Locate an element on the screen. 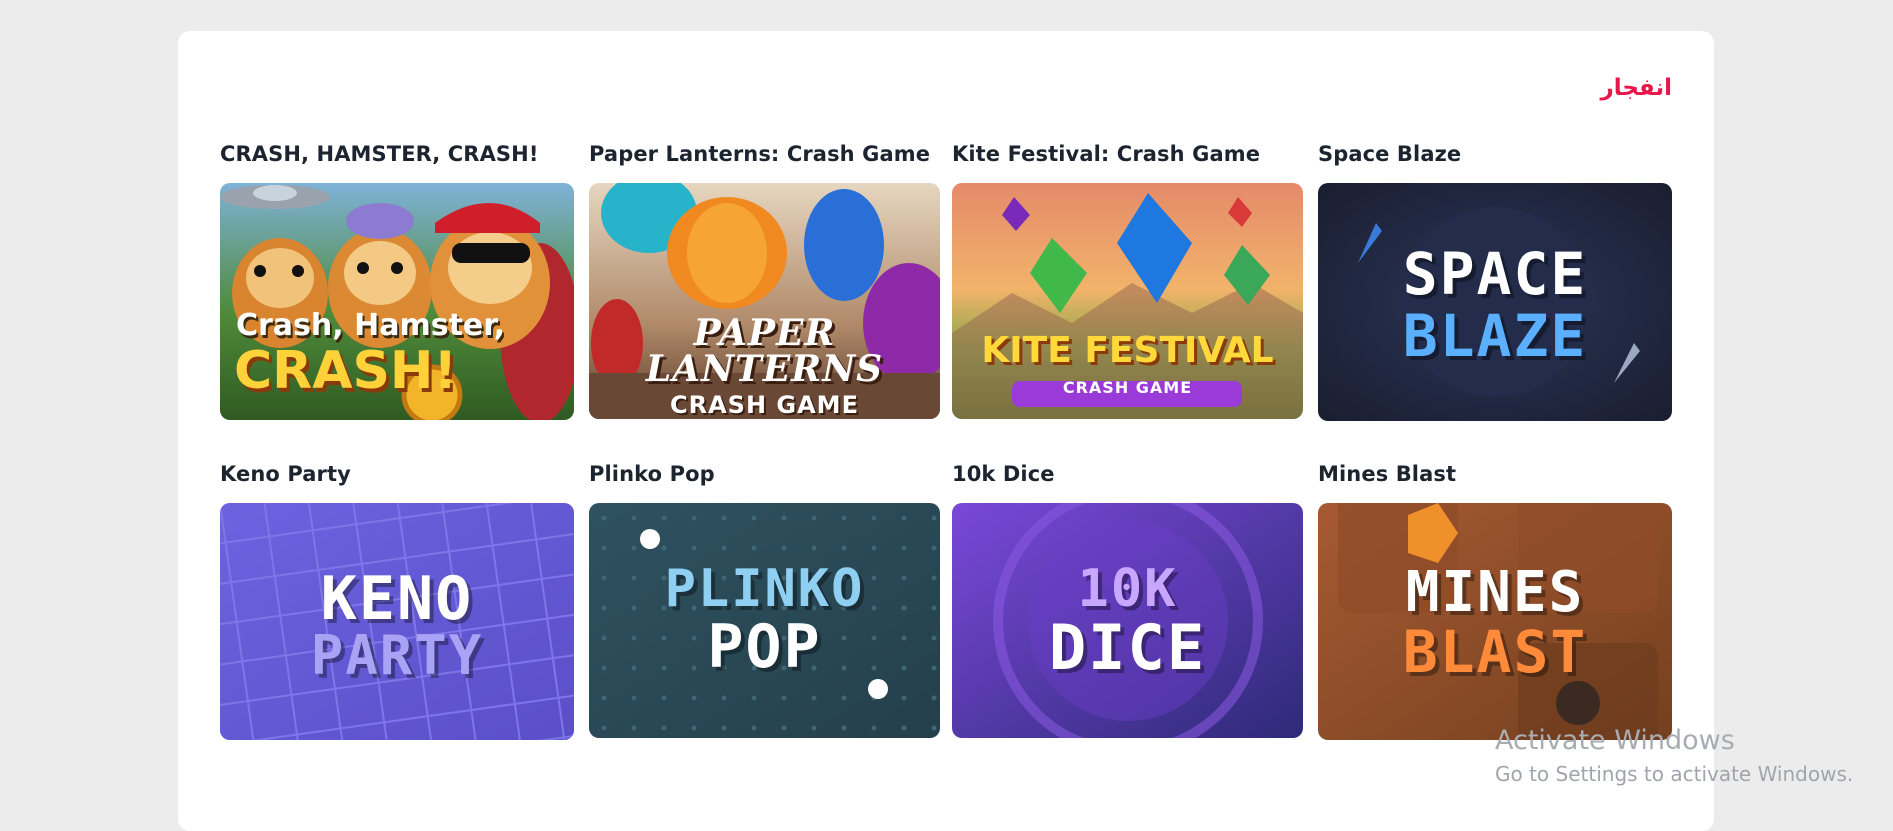 The image size is (1893, 831). logo-line-2: POP is located at coordinates (764, 647).